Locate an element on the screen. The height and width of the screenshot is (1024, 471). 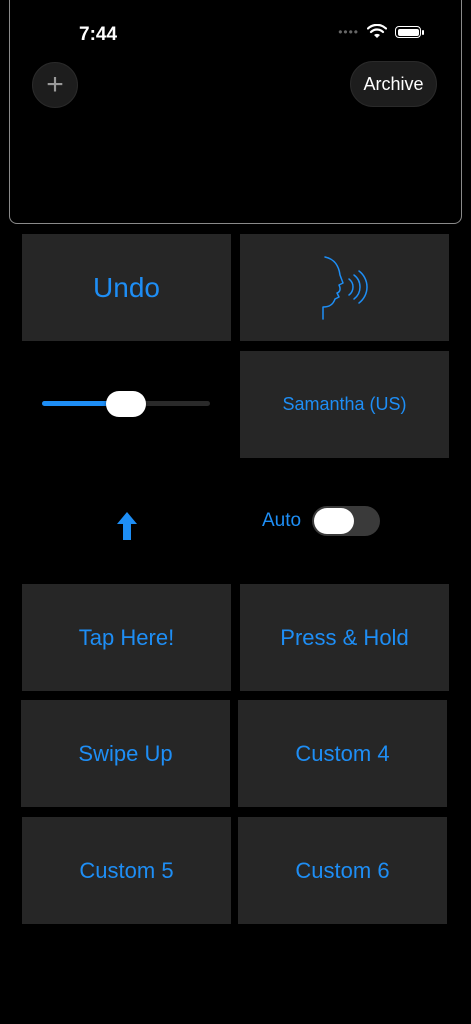
auto-label: Auto is located at coordinates (282, 520).